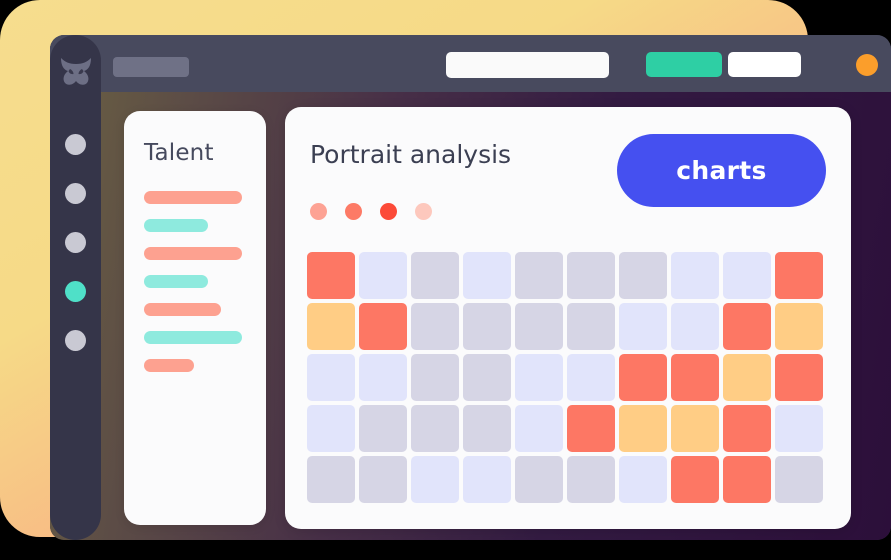 The width and height of the screenshot is (891, 560). I want to click on topbar-secondary-button, so click(764, 64).